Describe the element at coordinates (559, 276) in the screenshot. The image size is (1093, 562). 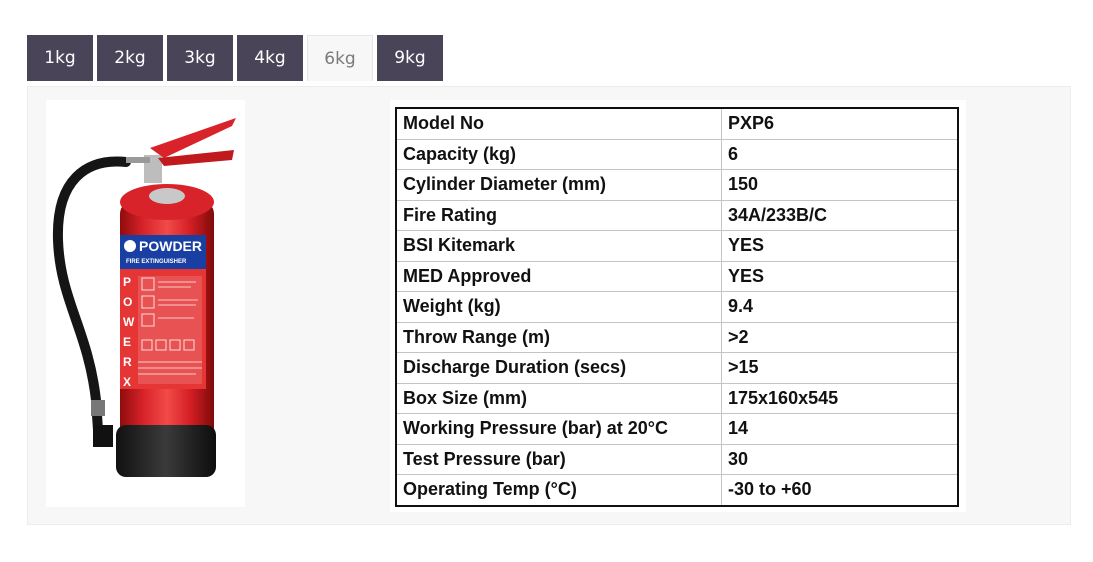
I see `spec-key: MED Approved` at that location.